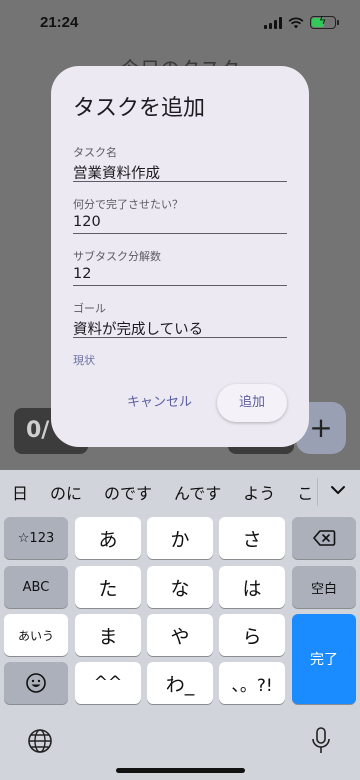 The width and height of the screenshot is (360, 780). Describe the element at coordinates (252, 683) in the screenshot. I see `key-punctuation: 、。?!` at that location.